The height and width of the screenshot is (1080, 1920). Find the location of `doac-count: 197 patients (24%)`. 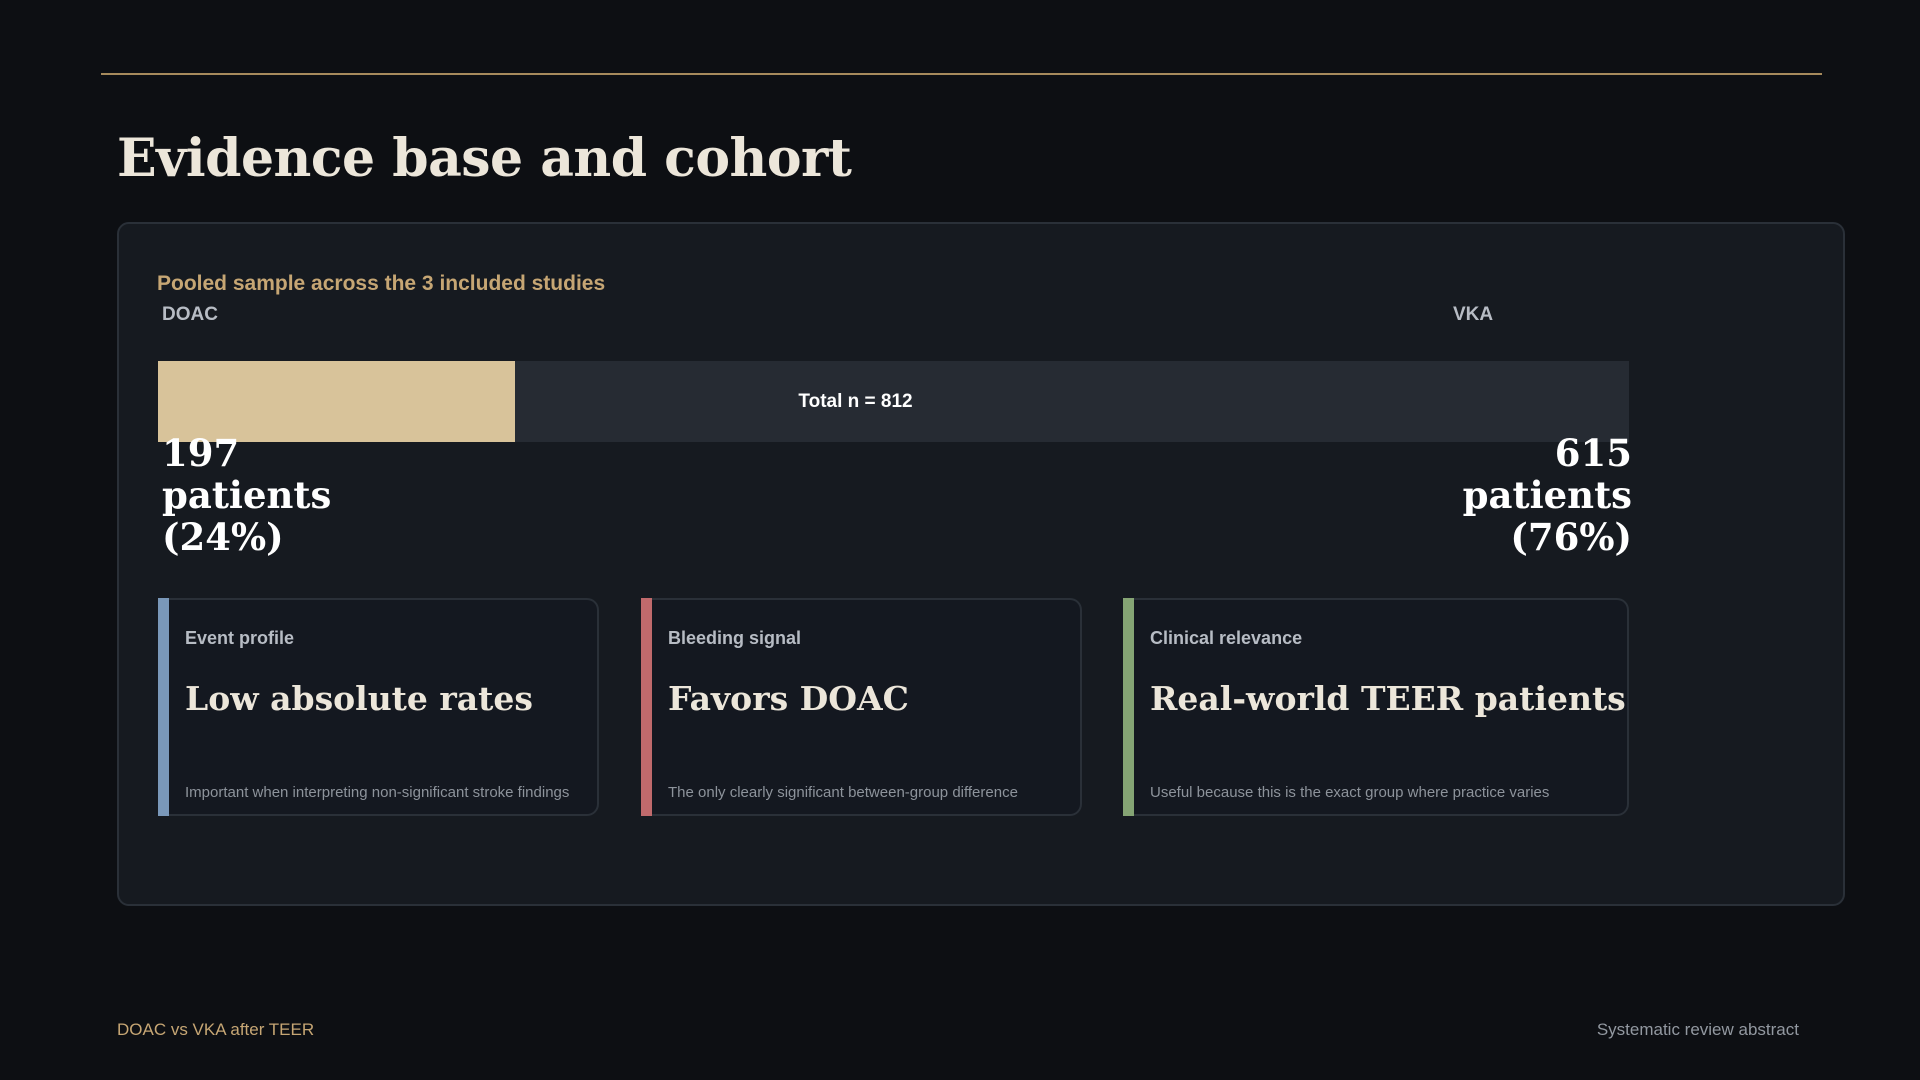

doac-count: 197 patients (24%) is located at coordinates (282, 495).